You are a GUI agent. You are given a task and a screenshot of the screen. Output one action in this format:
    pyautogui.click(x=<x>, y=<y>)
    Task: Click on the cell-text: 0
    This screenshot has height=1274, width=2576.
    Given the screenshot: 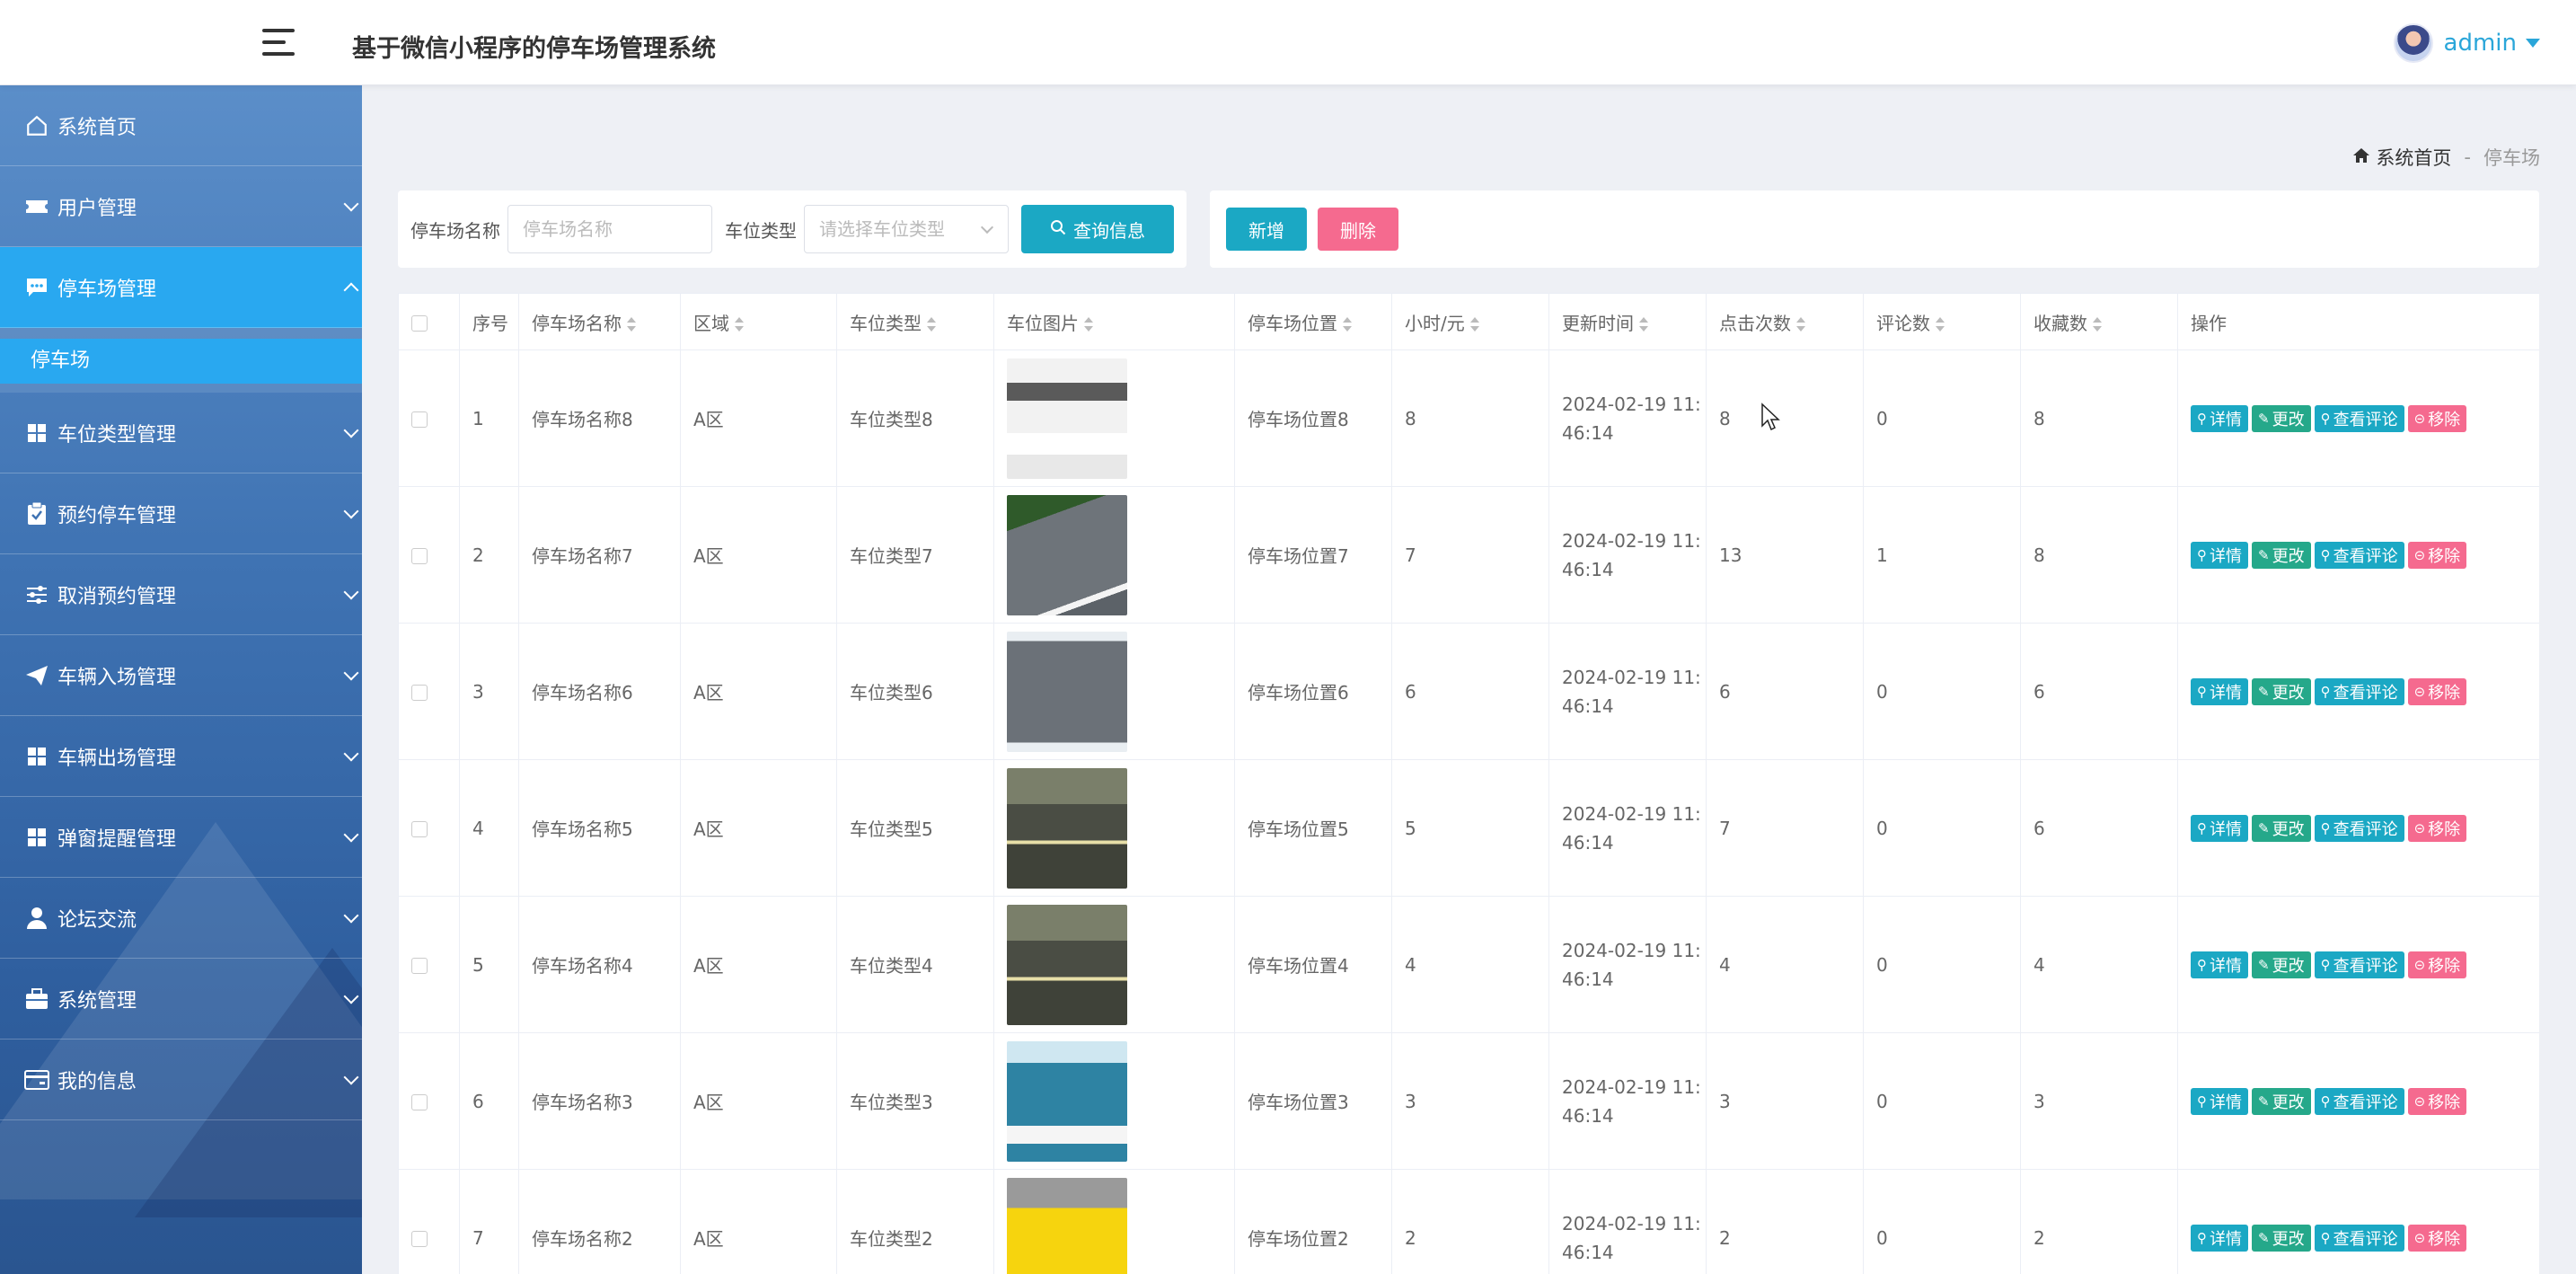 What is the action you would take?
    pyautogui.click(x=1882, y=828)
    